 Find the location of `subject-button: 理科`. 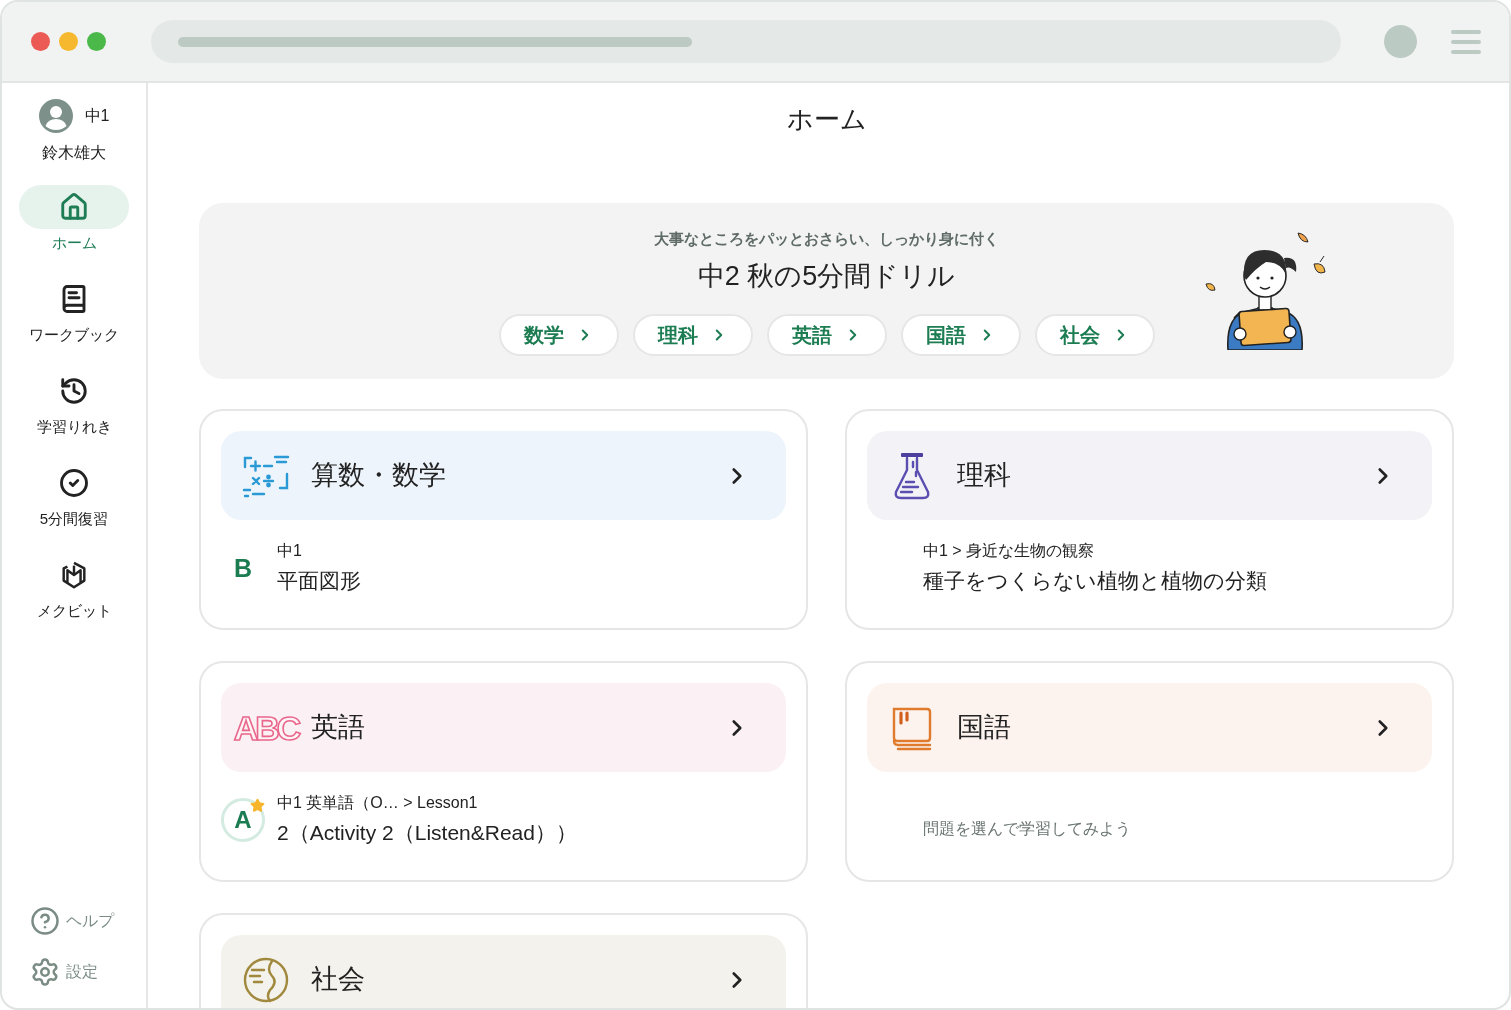

subject-button: 理科 is located at coordinates (692, 335).